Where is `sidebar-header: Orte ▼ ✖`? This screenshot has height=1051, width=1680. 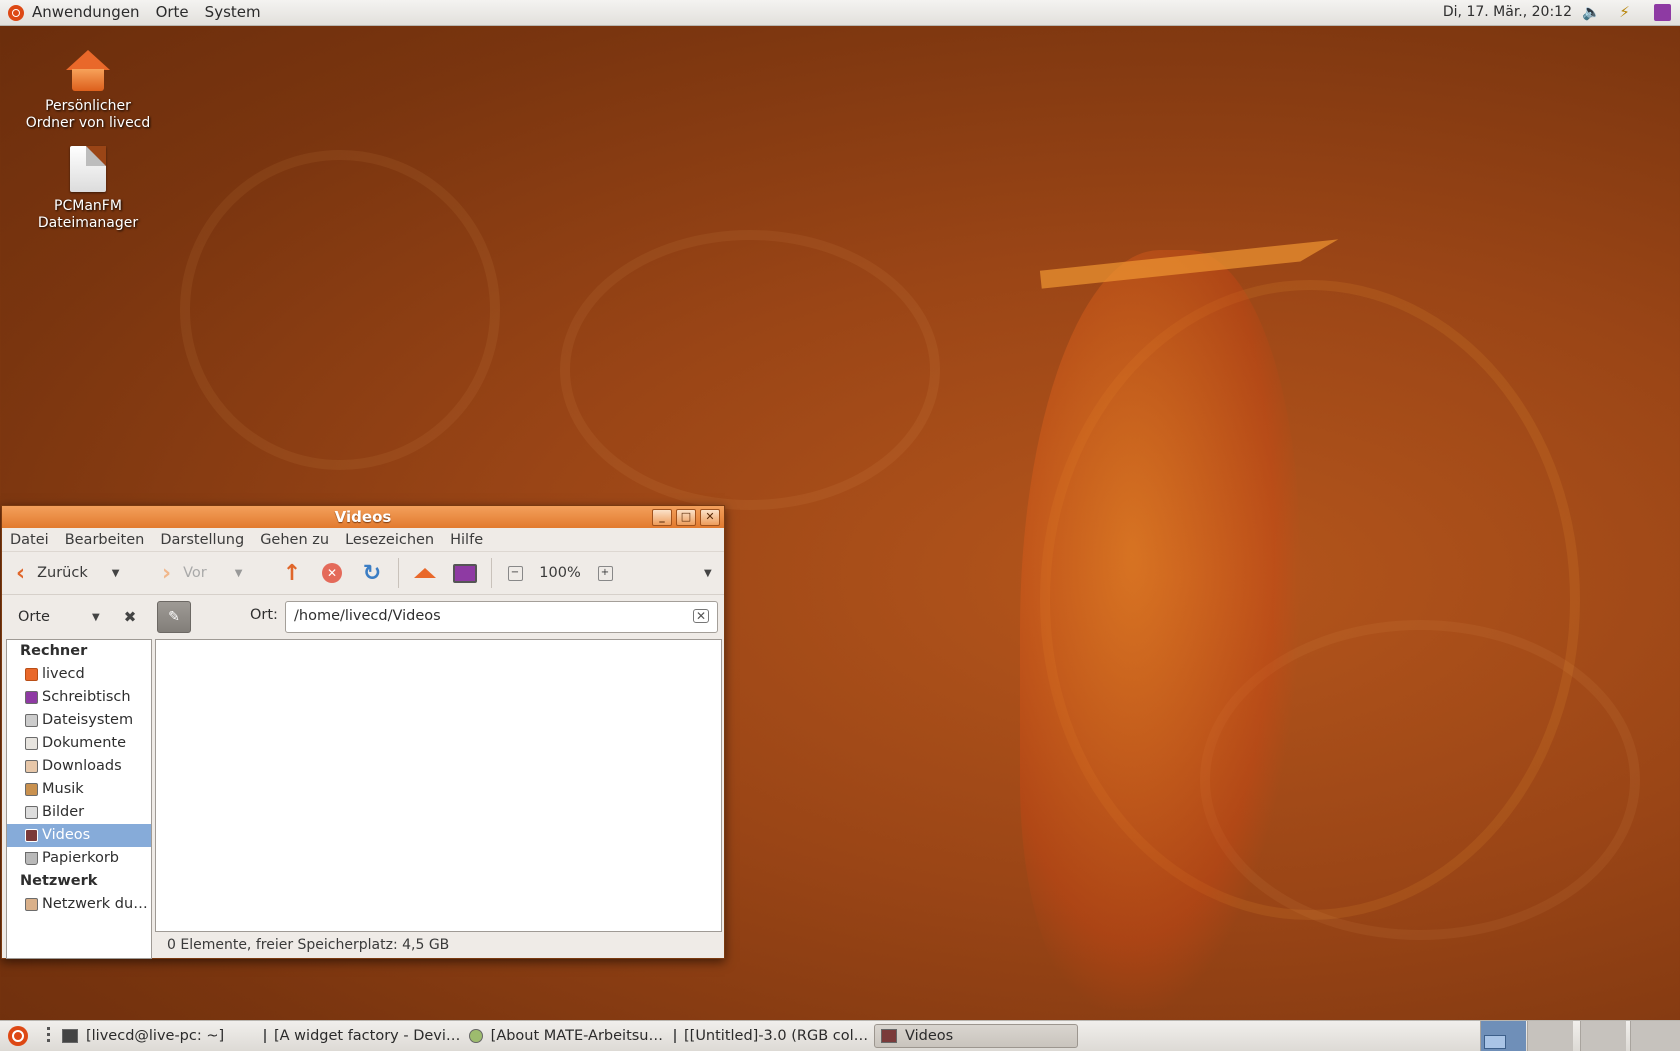
sidebar-header: Orte ▼ ✖ is located at coordinates (79, 617).